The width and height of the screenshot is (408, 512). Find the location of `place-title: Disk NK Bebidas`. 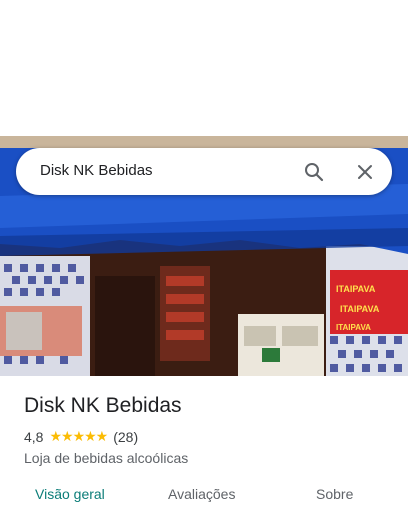

place-title: Disk NK Bebidas is located at coordinates (103, 405).